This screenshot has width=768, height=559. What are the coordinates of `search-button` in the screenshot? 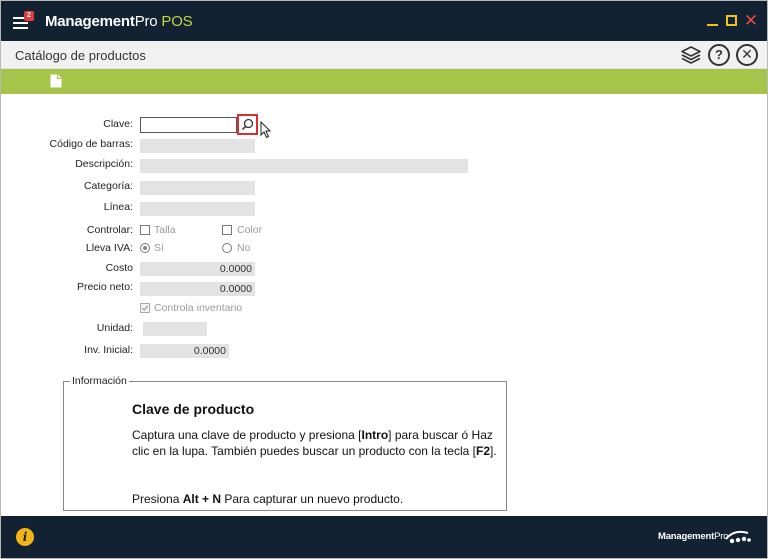 It's located at (247, 124).